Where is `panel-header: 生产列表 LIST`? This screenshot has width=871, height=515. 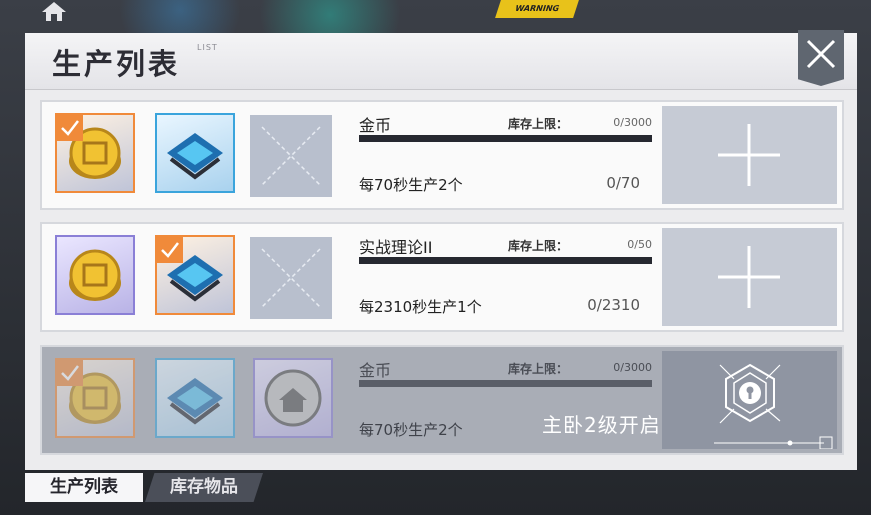 panel-header: 生产列表 LIST is located at coordinates (441, 60).